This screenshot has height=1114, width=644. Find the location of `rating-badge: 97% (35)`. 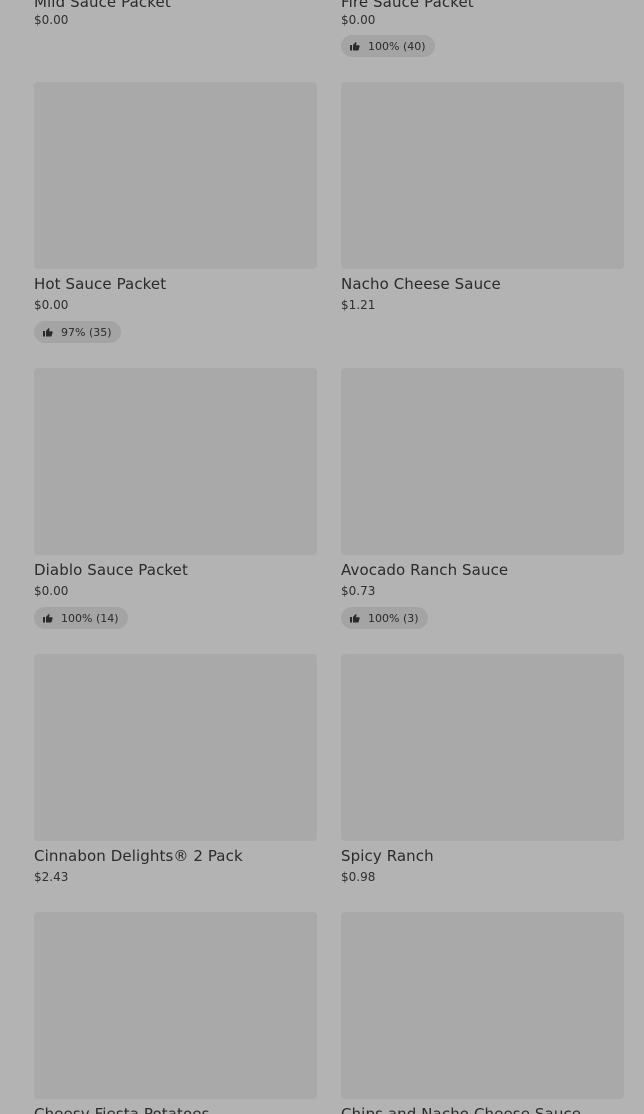

rating-badge: 97% (35) is located at coordinates (77, 332).